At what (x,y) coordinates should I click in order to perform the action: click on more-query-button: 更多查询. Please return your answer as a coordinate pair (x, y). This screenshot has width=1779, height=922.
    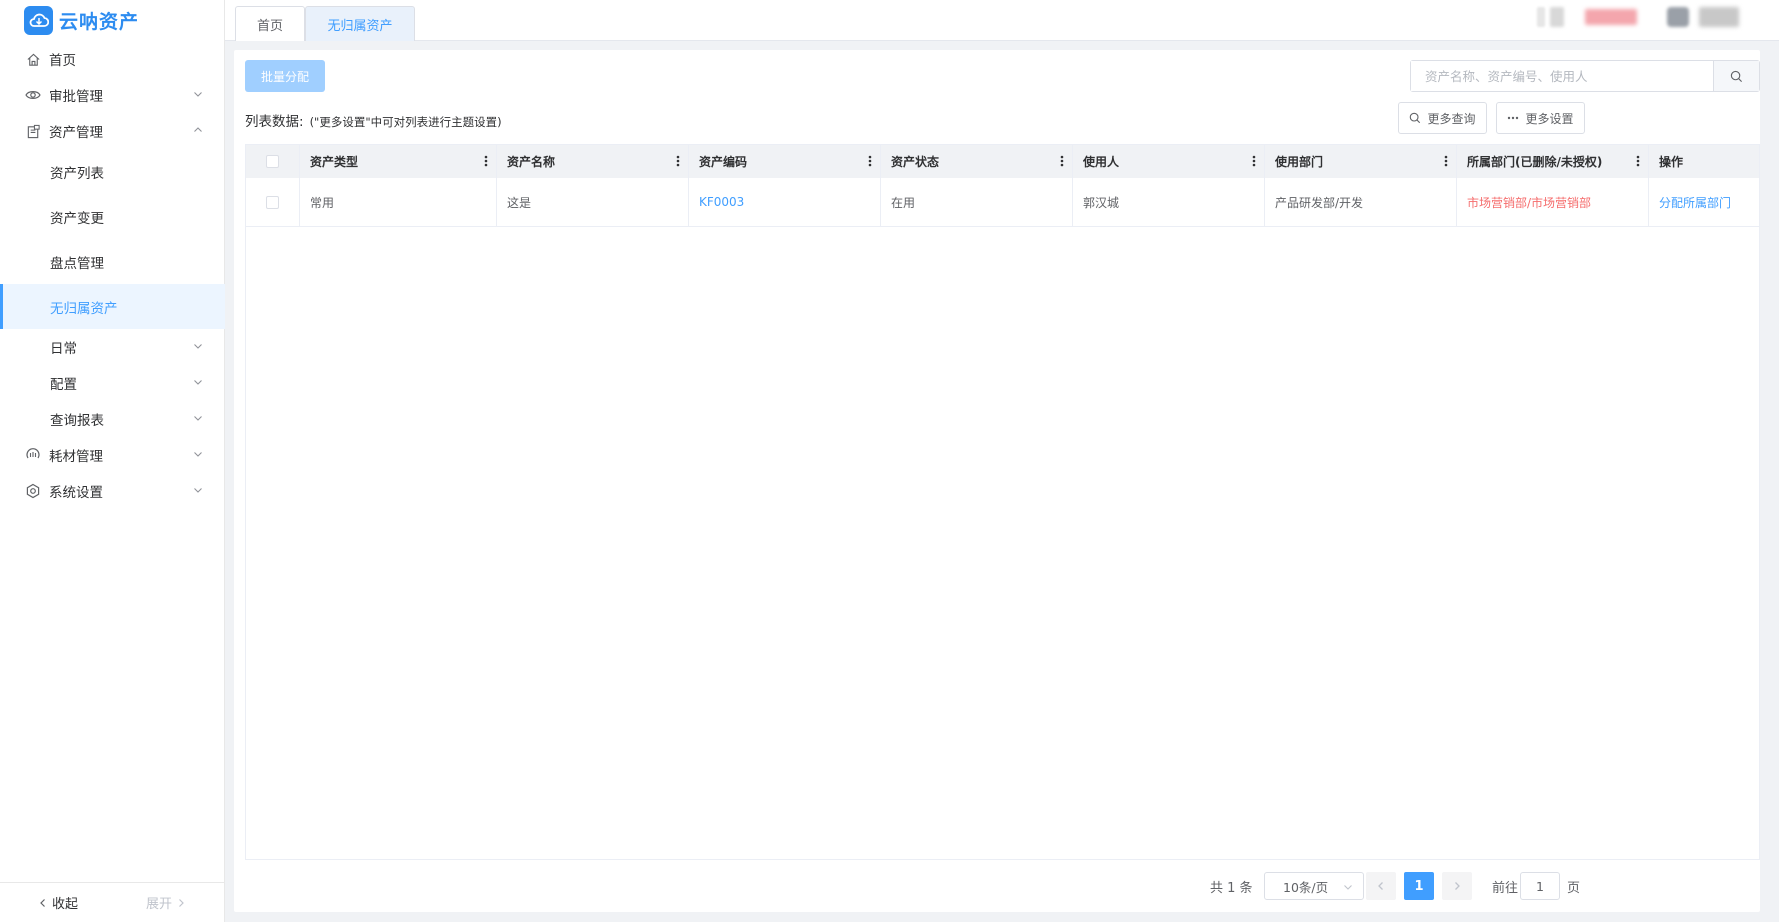
    Looking at the image, I should click on (1442, 118).